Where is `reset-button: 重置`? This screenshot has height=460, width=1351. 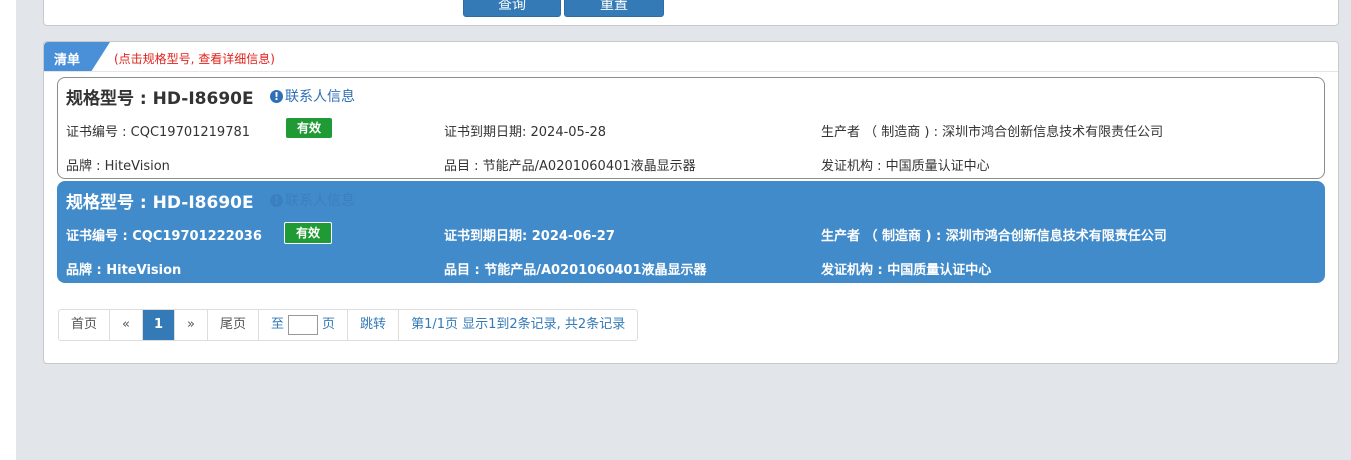
reset-button: 重置 is located at coordinates (614, 8).